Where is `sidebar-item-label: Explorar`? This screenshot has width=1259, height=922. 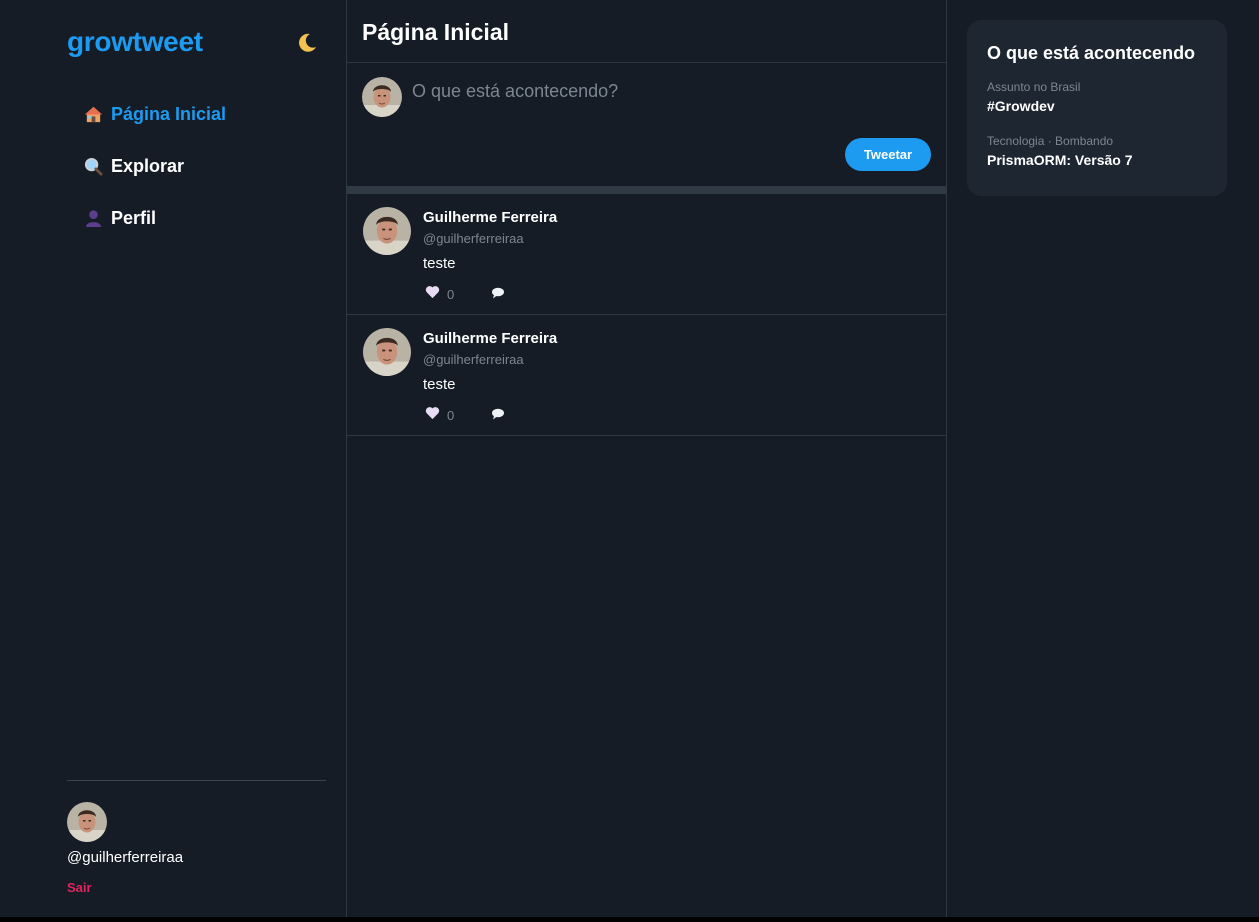 sidebar-item-label: Explorar is located at coordinates (148, 165).